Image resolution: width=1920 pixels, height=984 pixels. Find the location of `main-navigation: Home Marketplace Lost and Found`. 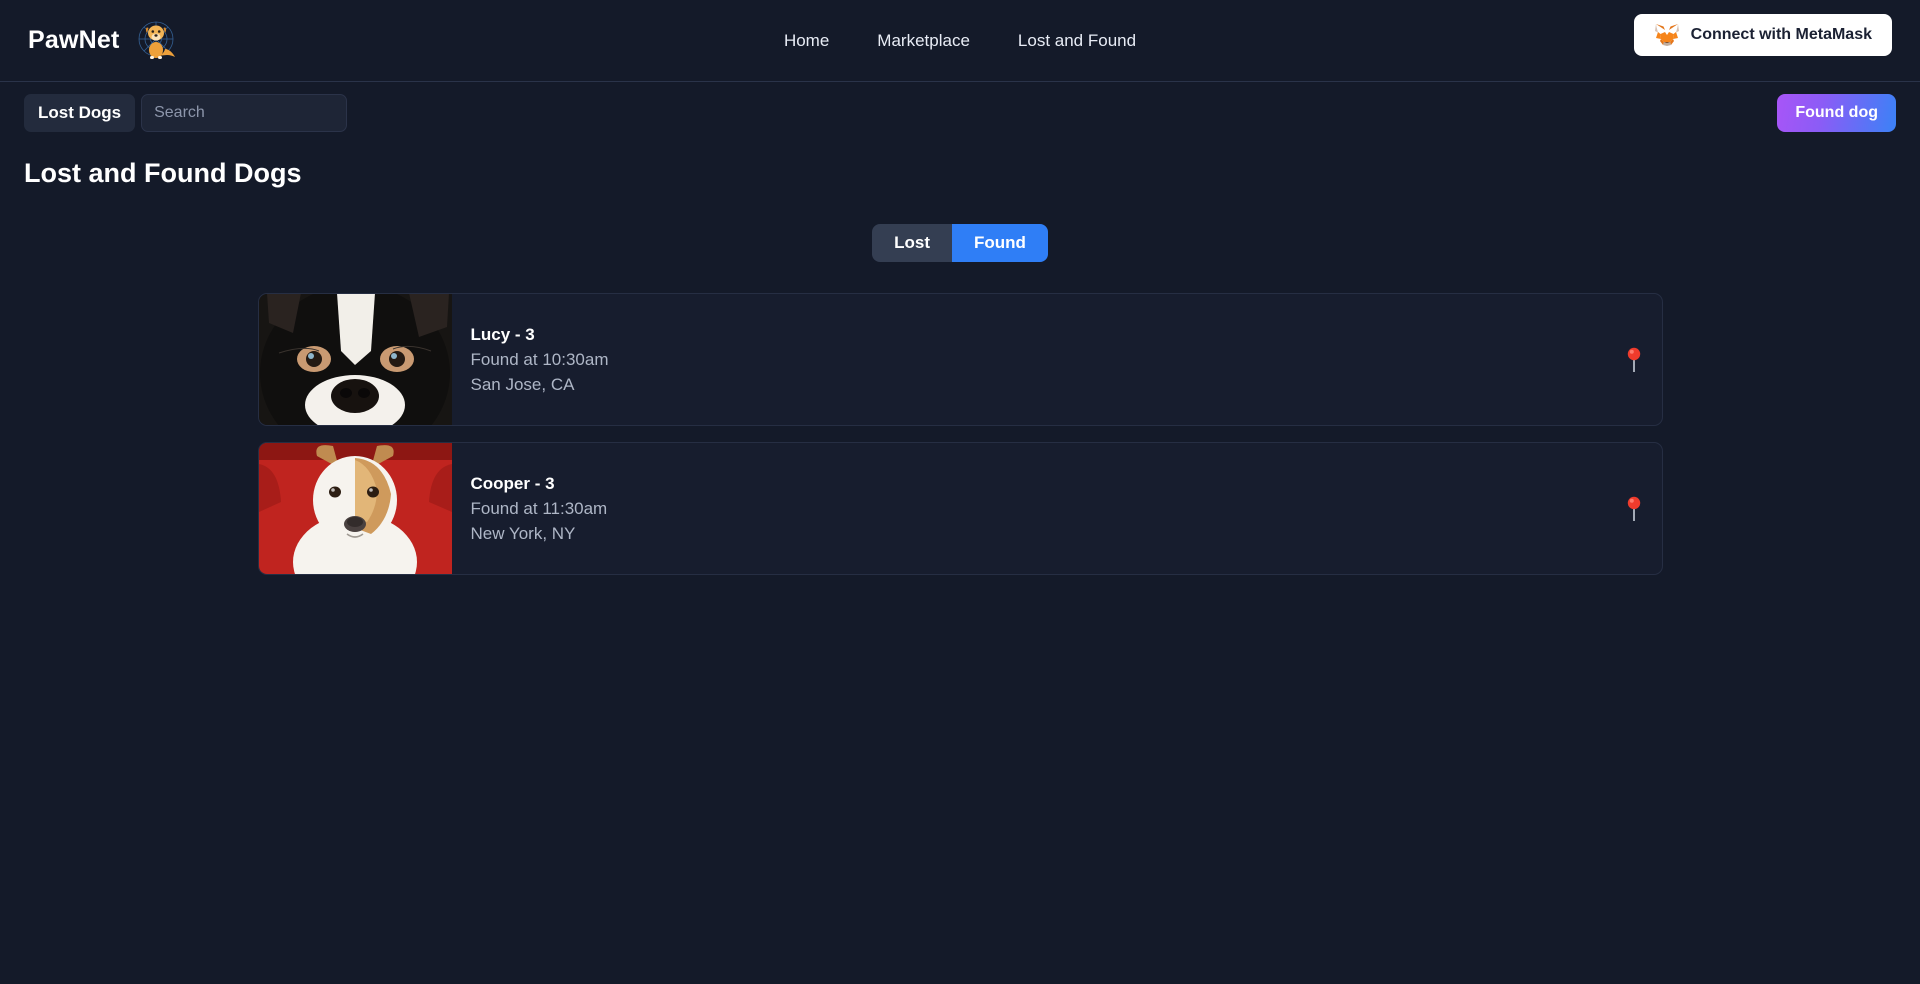

main-navigation: Home Marketplace Lost and Found is located at coordinates (960, 41).